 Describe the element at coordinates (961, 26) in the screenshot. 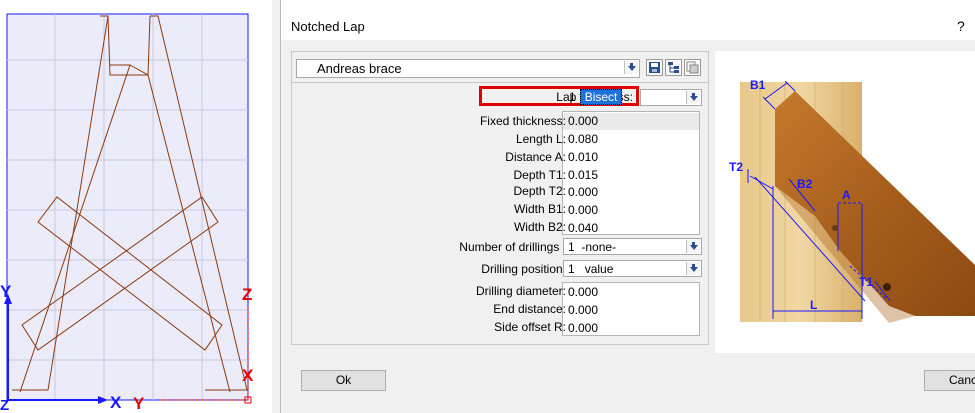

I see `help-button: ?` at that location.